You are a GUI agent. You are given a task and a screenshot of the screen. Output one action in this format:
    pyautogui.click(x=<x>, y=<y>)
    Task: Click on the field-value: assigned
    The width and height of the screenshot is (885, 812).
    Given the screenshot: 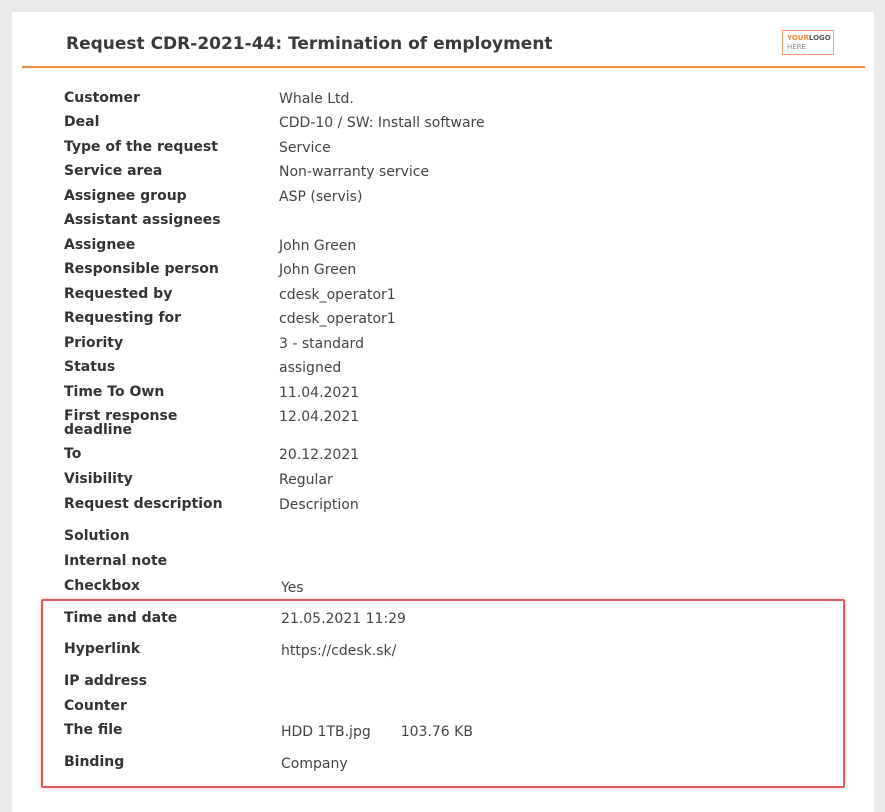 What is the action you would take?
    pyautogui.click(x=310, y=368)
    